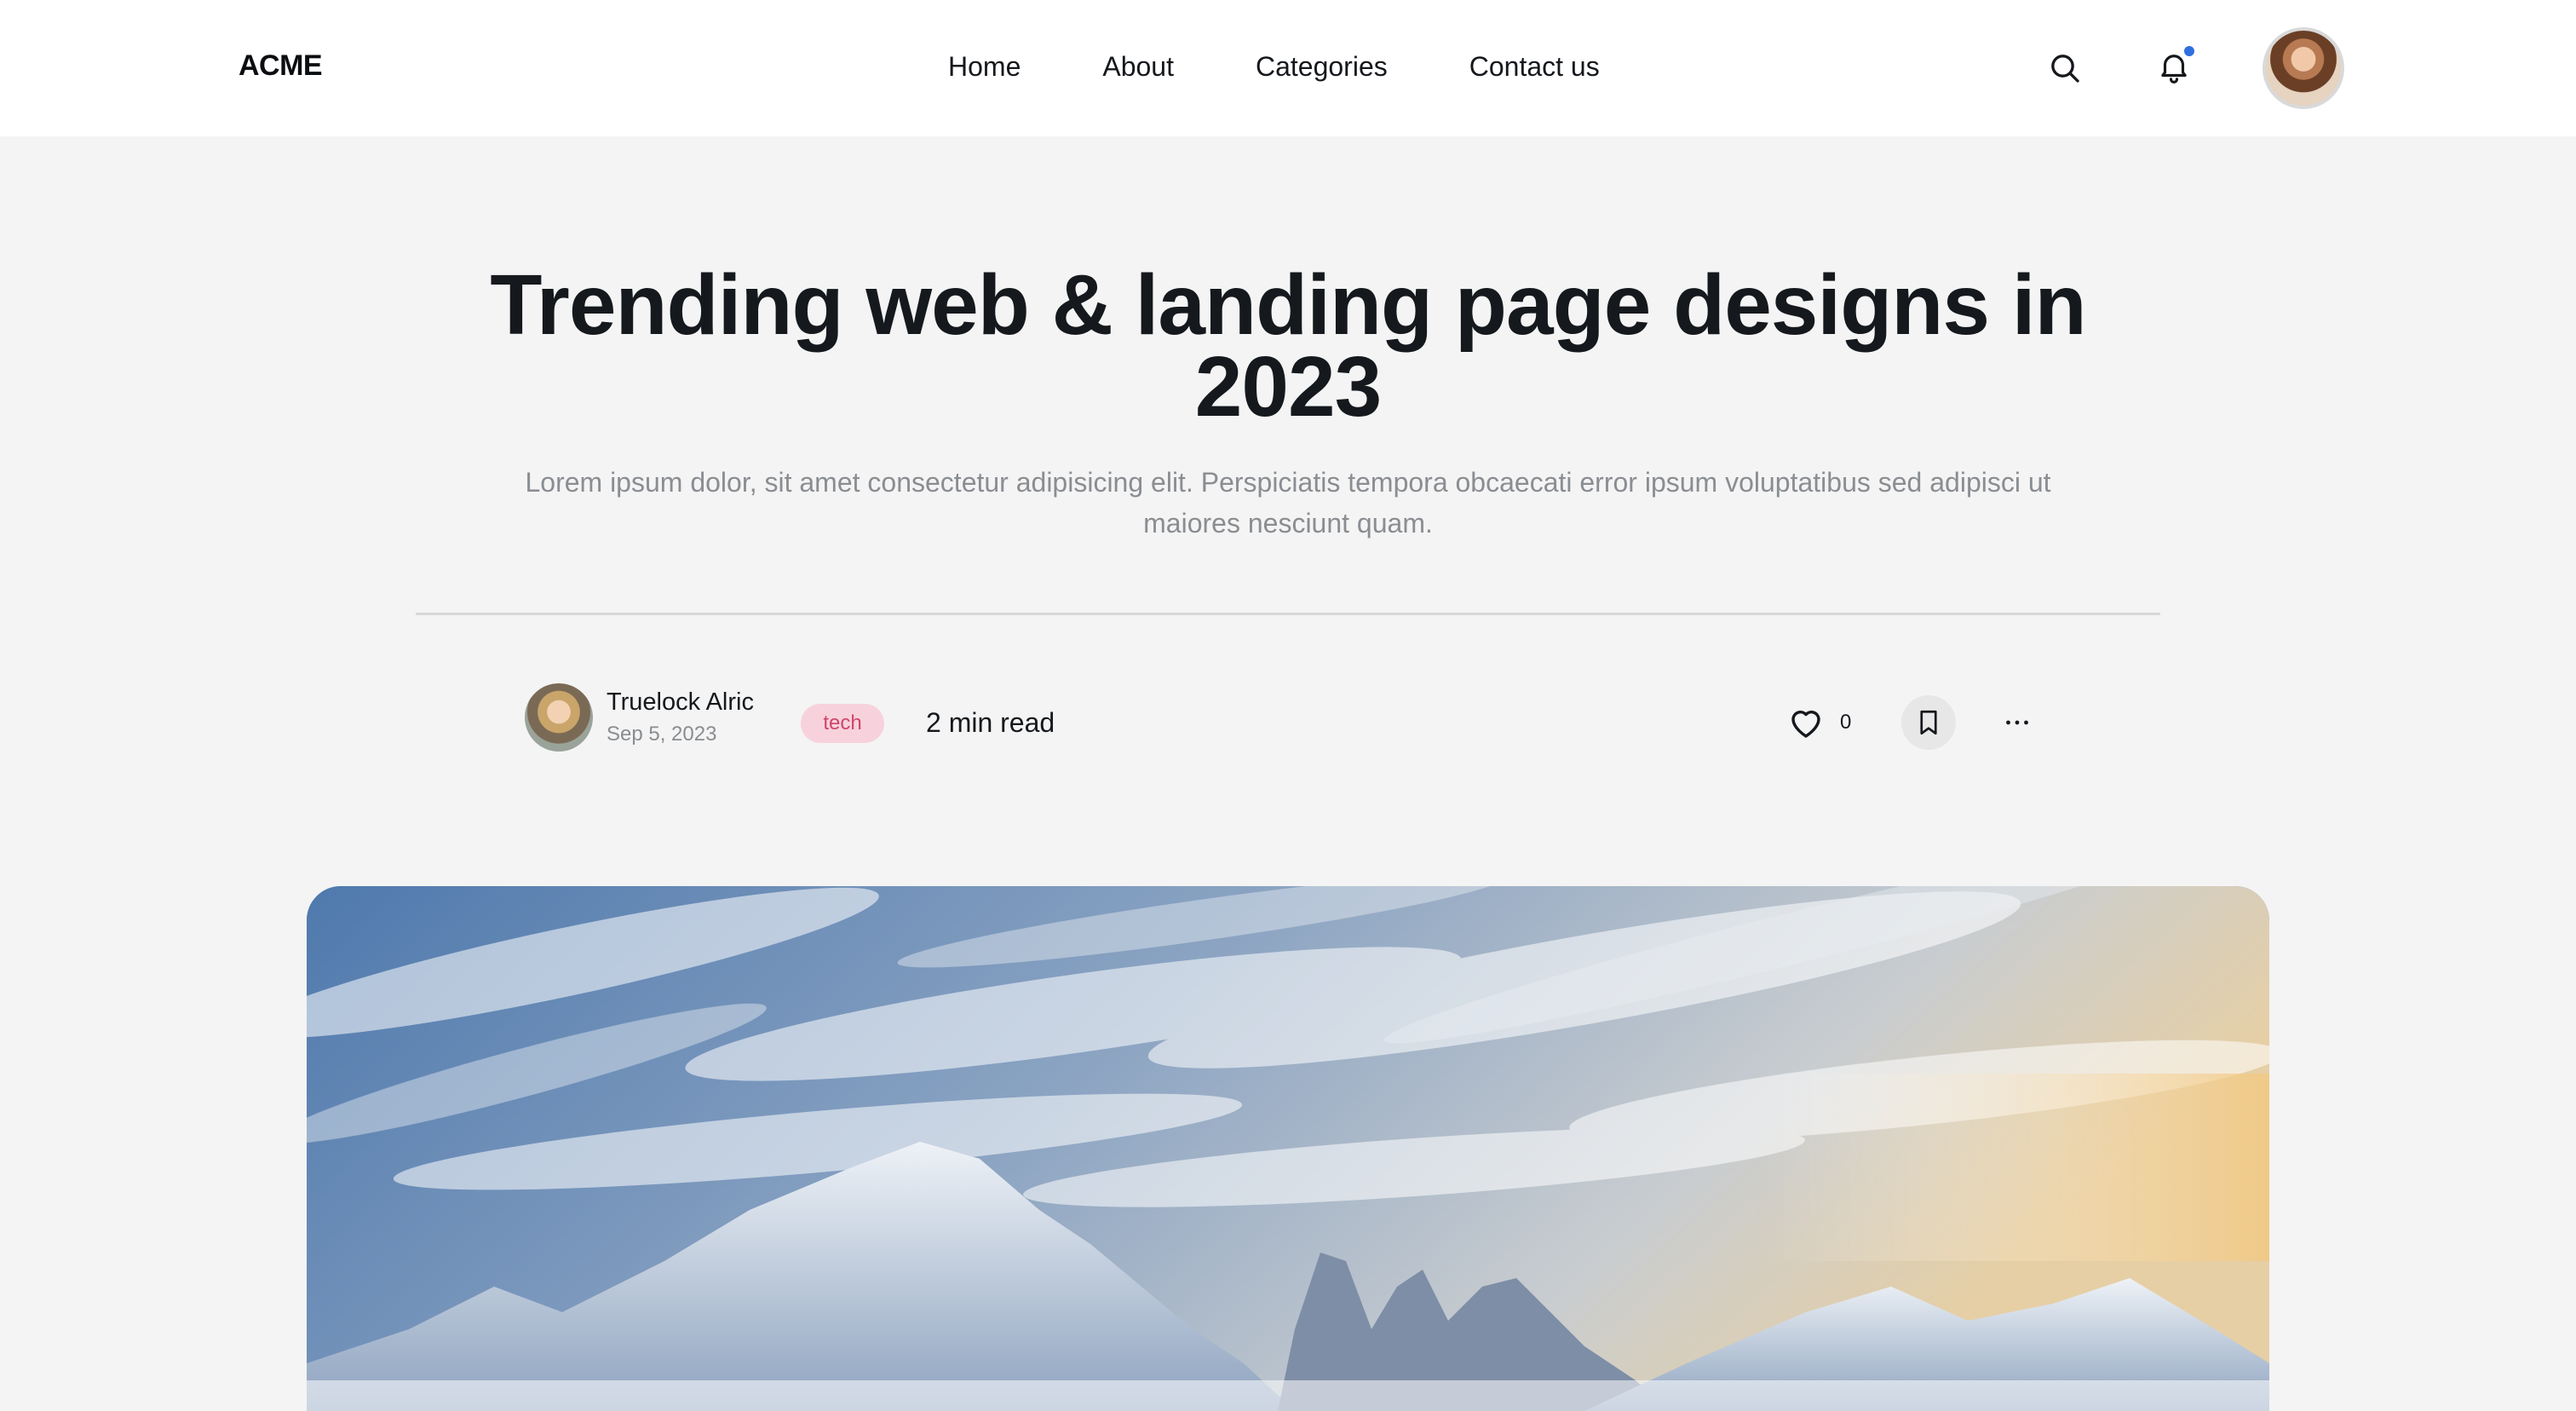 The width and height of the screenshot is (2576, 1411). I want to click on more-options-button, so click(2018, 722).